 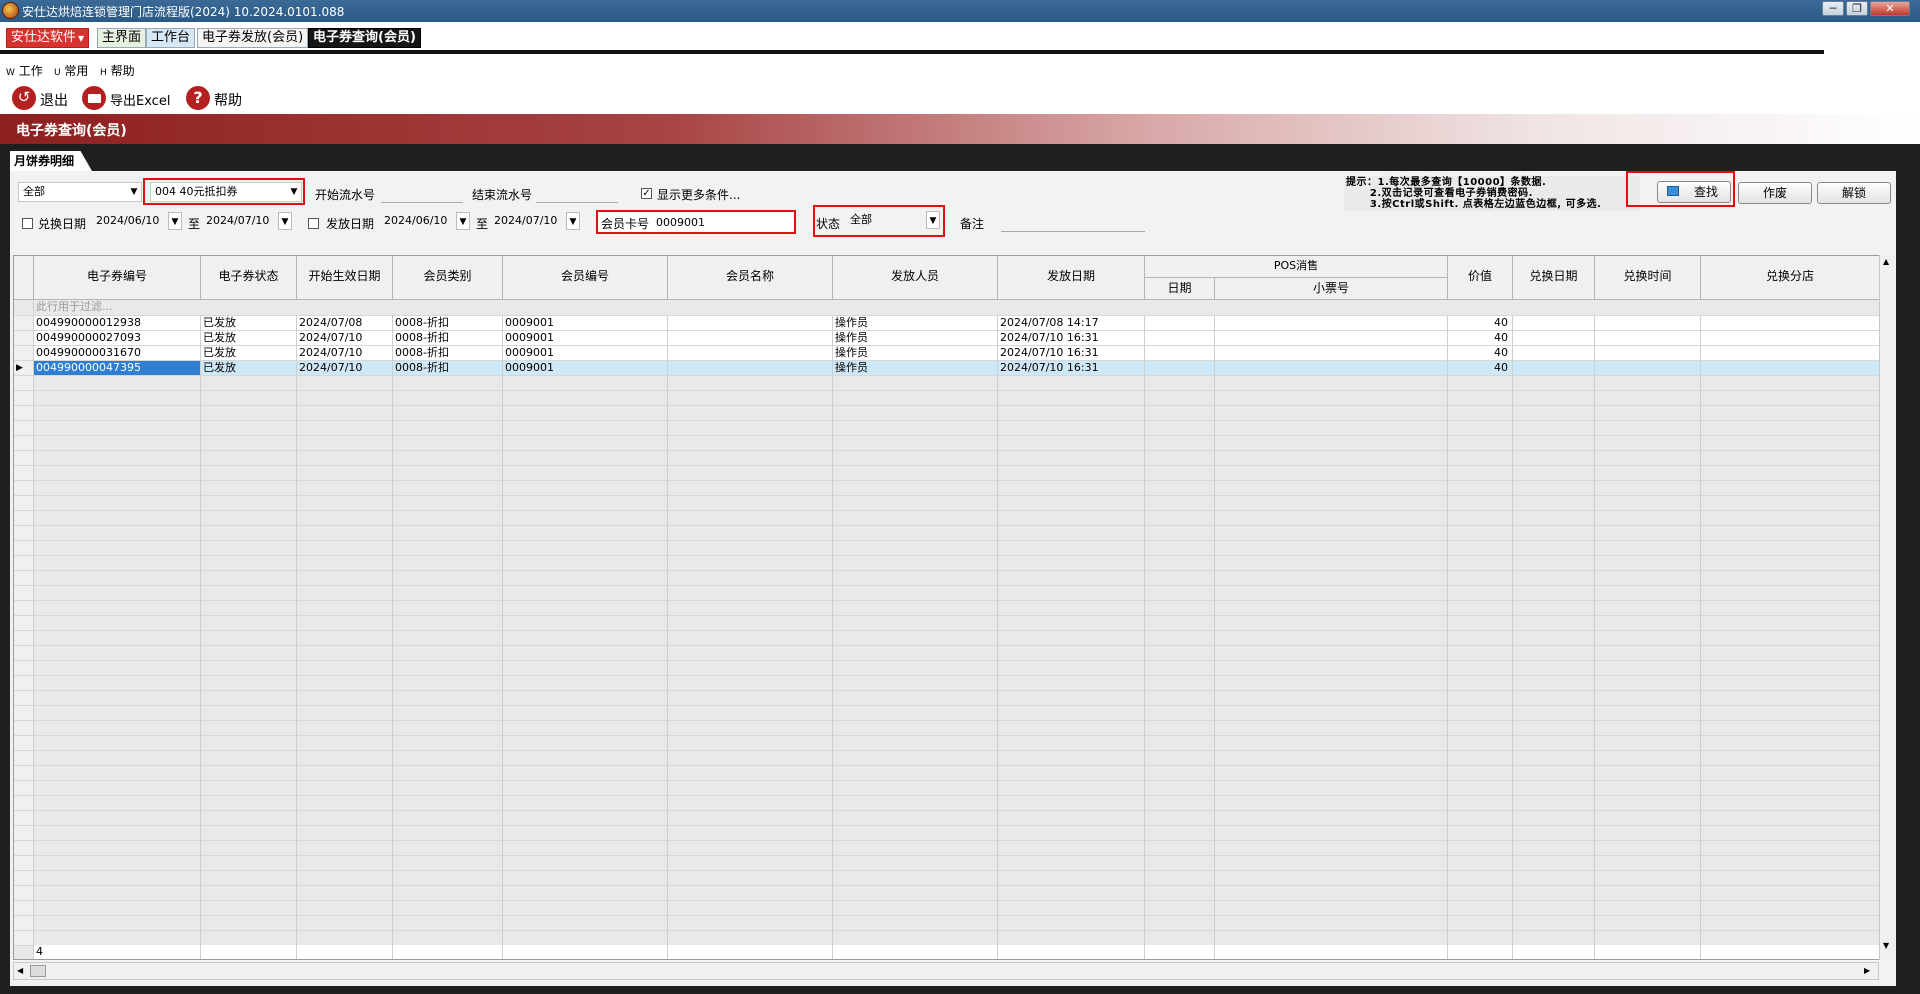 I want to click on column-header: 开始生效日期, so click(x=345, y=278).